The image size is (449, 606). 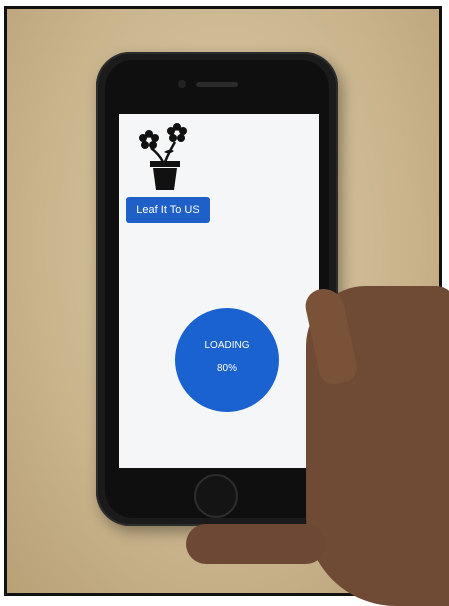 What do you see at coordinates (168, 210) in the screenshot?
I see `leaf-it-to-us-button: Leaf It To US` at bounding box center [168, 210].